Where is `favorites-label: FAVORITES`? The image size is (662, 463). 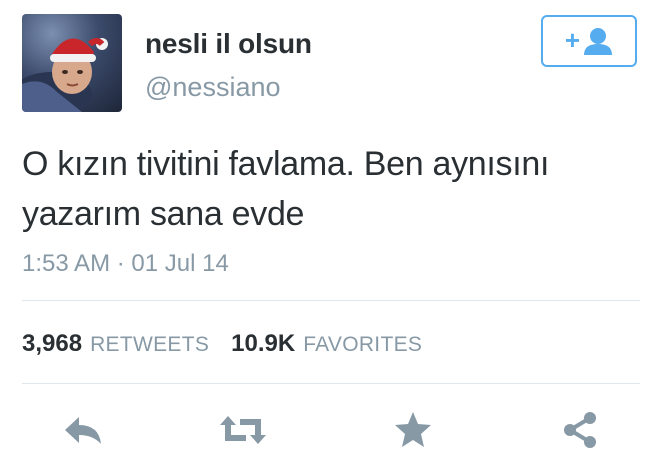
favorites-label: FAVORITES is located at coordinates (362, 345).